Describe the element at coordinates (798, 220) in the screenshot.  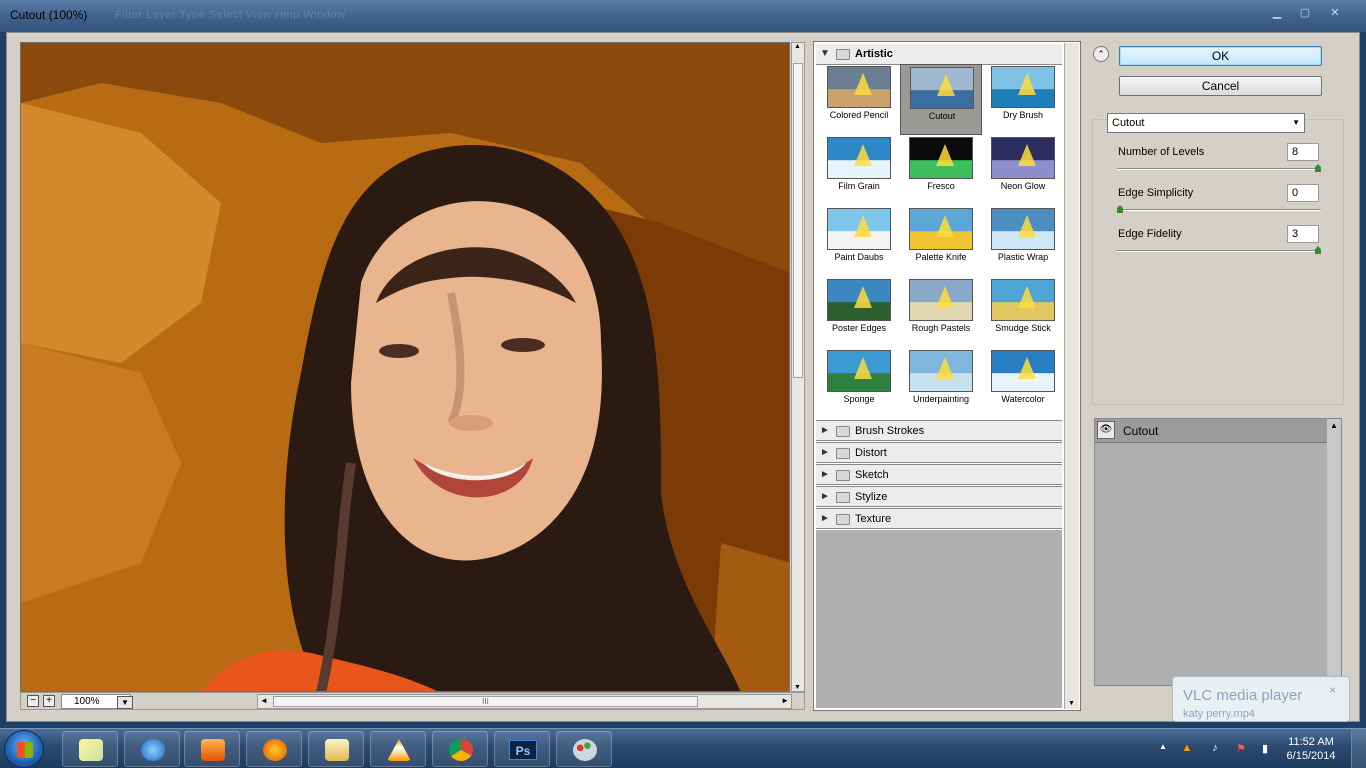
I see `scroll-thumb` at that location.